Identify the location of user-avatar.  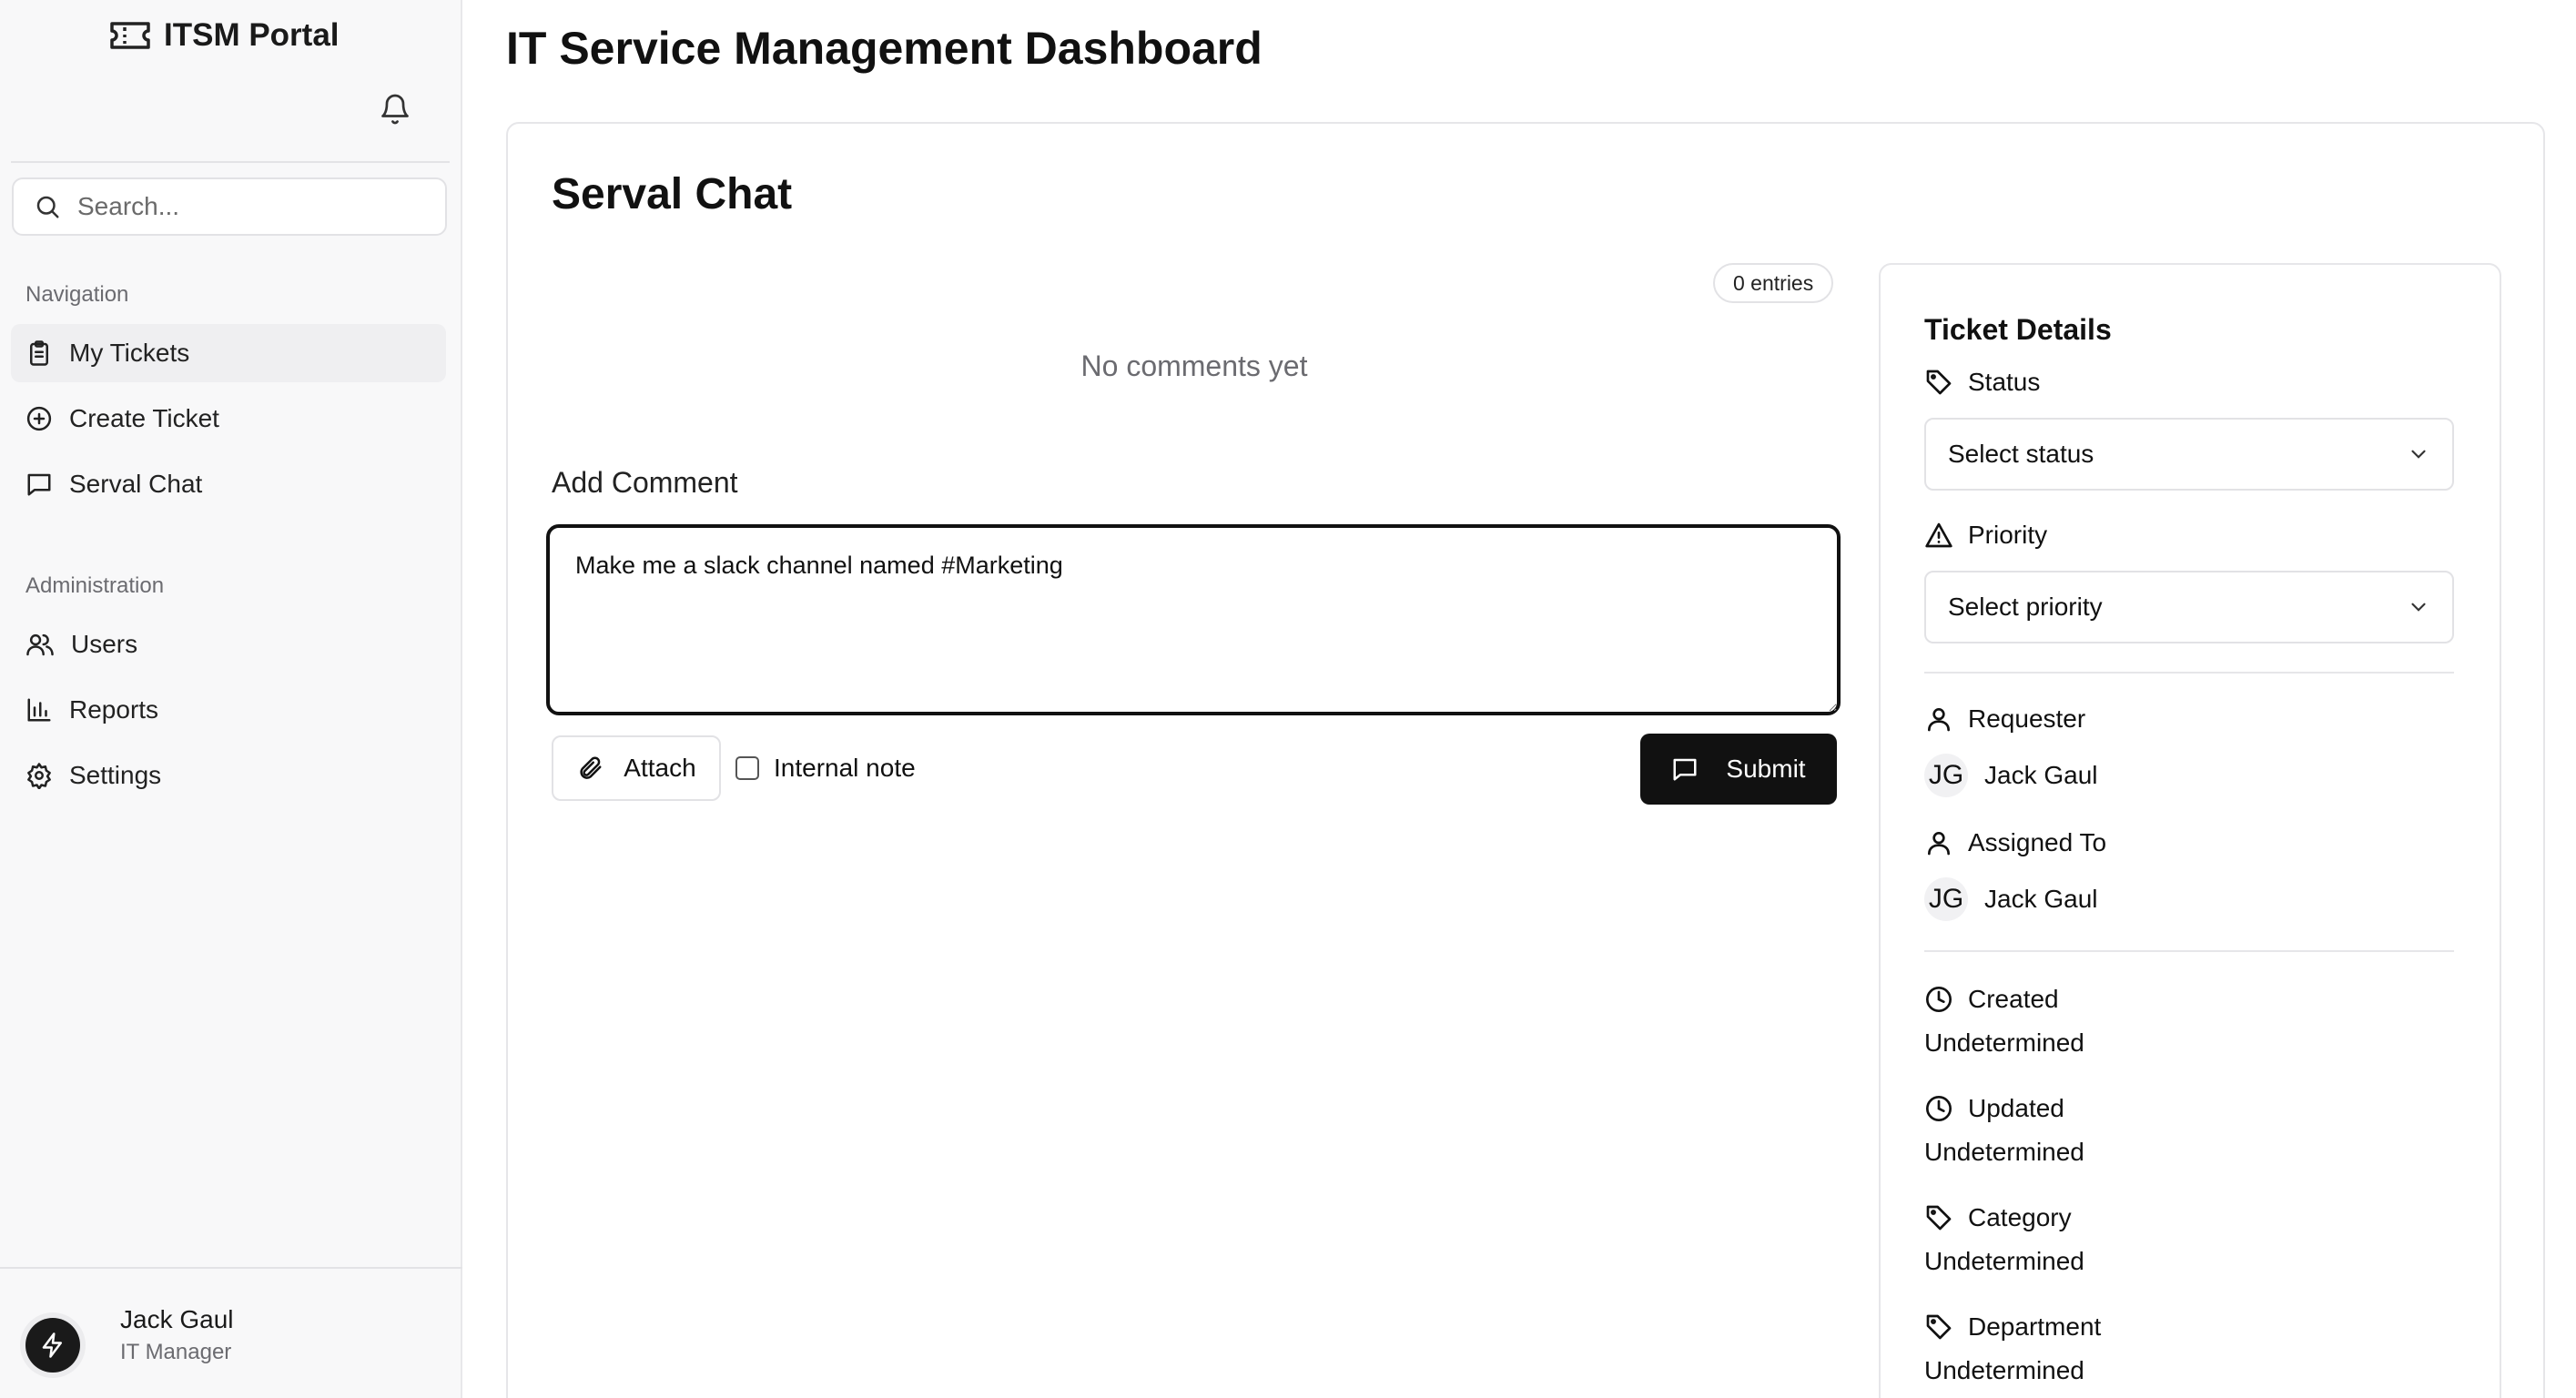
(52, 1345).